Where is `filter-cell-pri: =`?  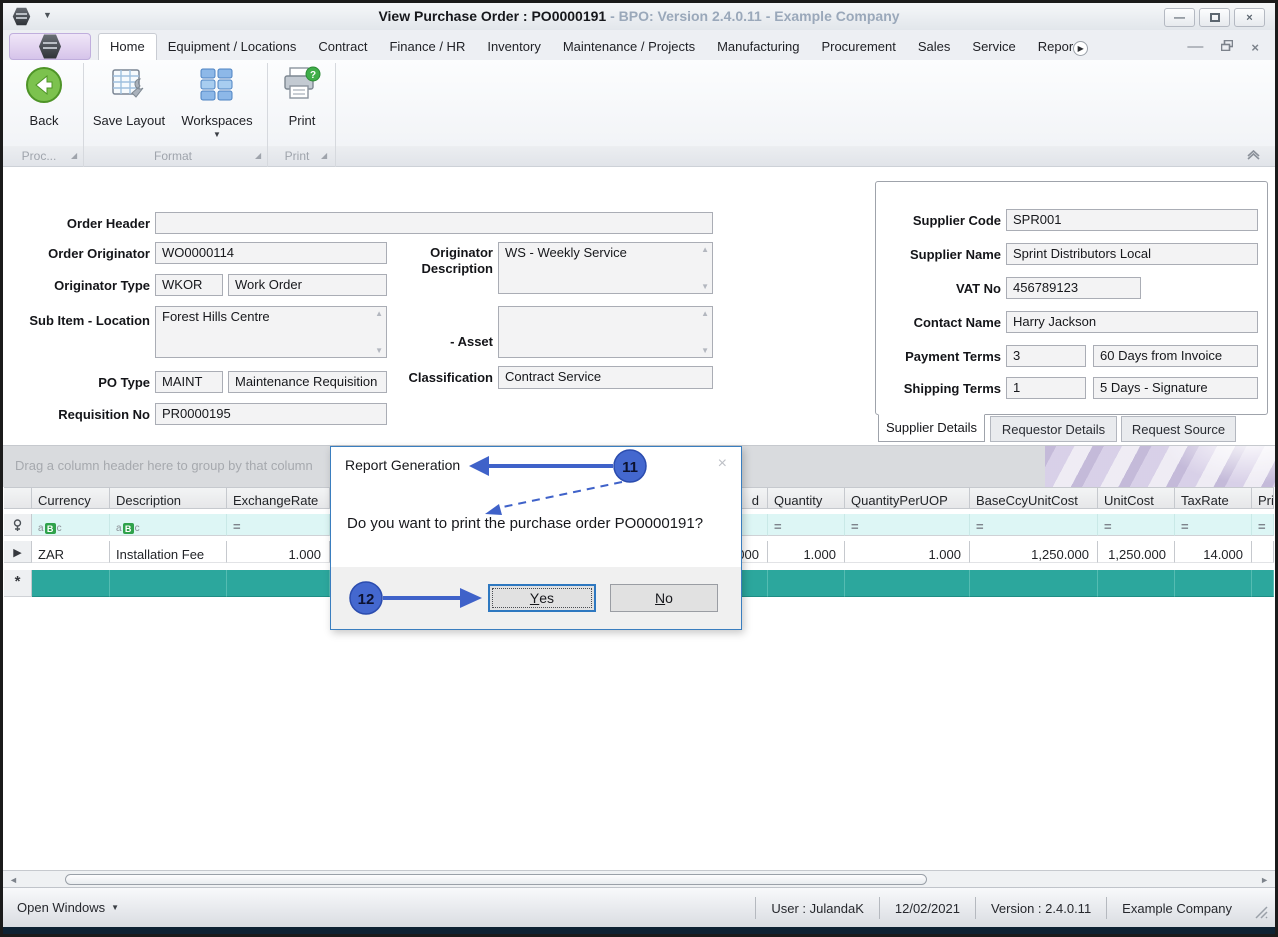 filter-cell-pri: = is located at coordinates (1263, 525).